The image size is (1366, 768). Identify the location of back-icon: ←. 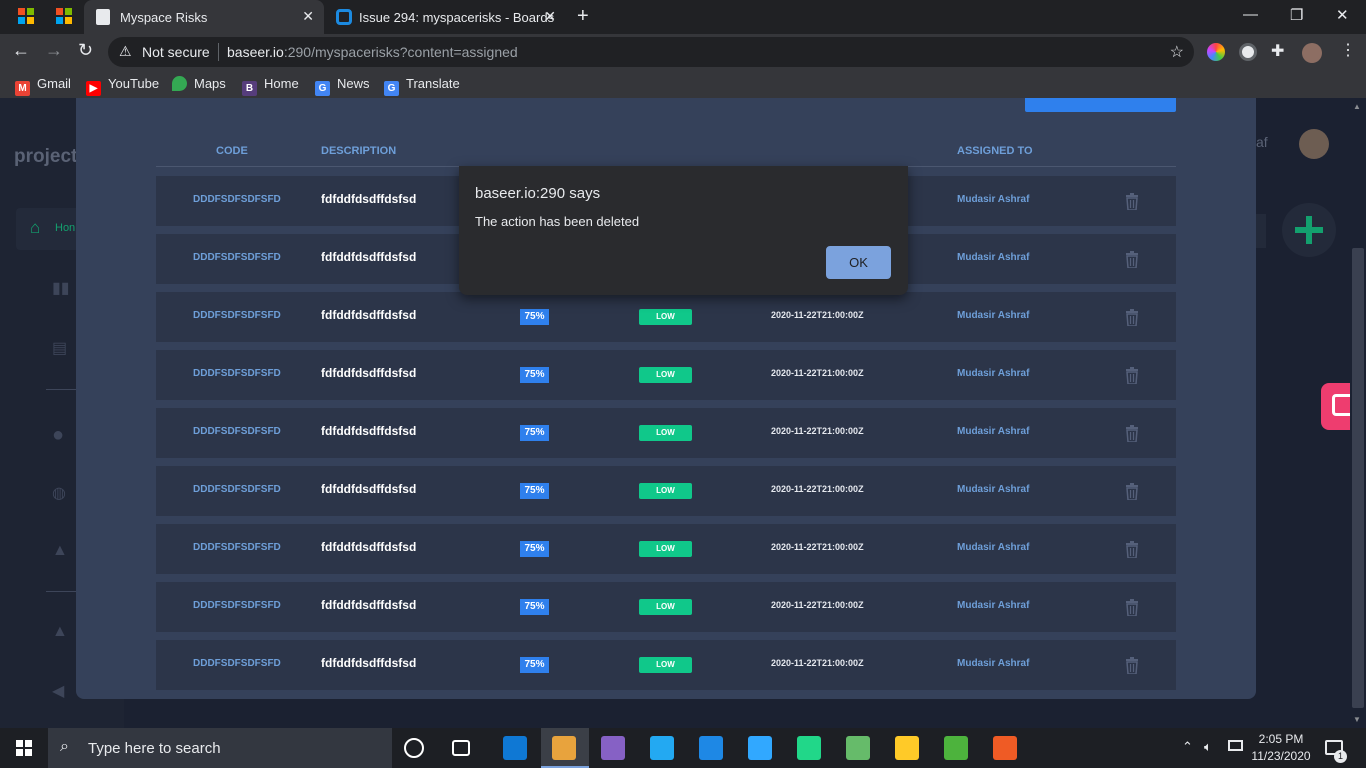
(21, 50).